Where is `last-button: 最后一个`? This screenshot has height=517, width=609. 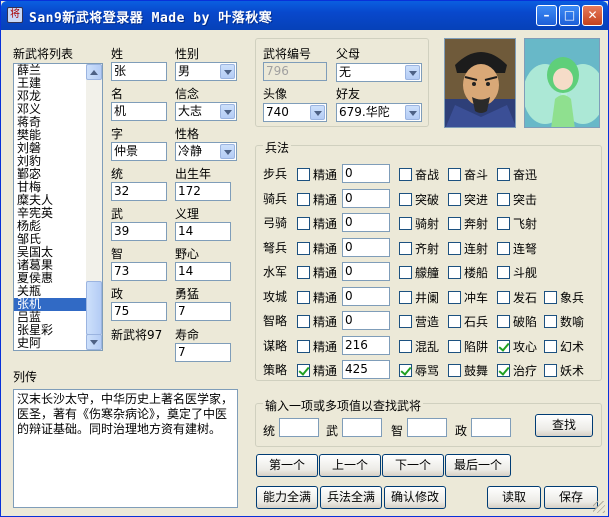
last-button: 最后一个 is located at coordinates (478, 465).